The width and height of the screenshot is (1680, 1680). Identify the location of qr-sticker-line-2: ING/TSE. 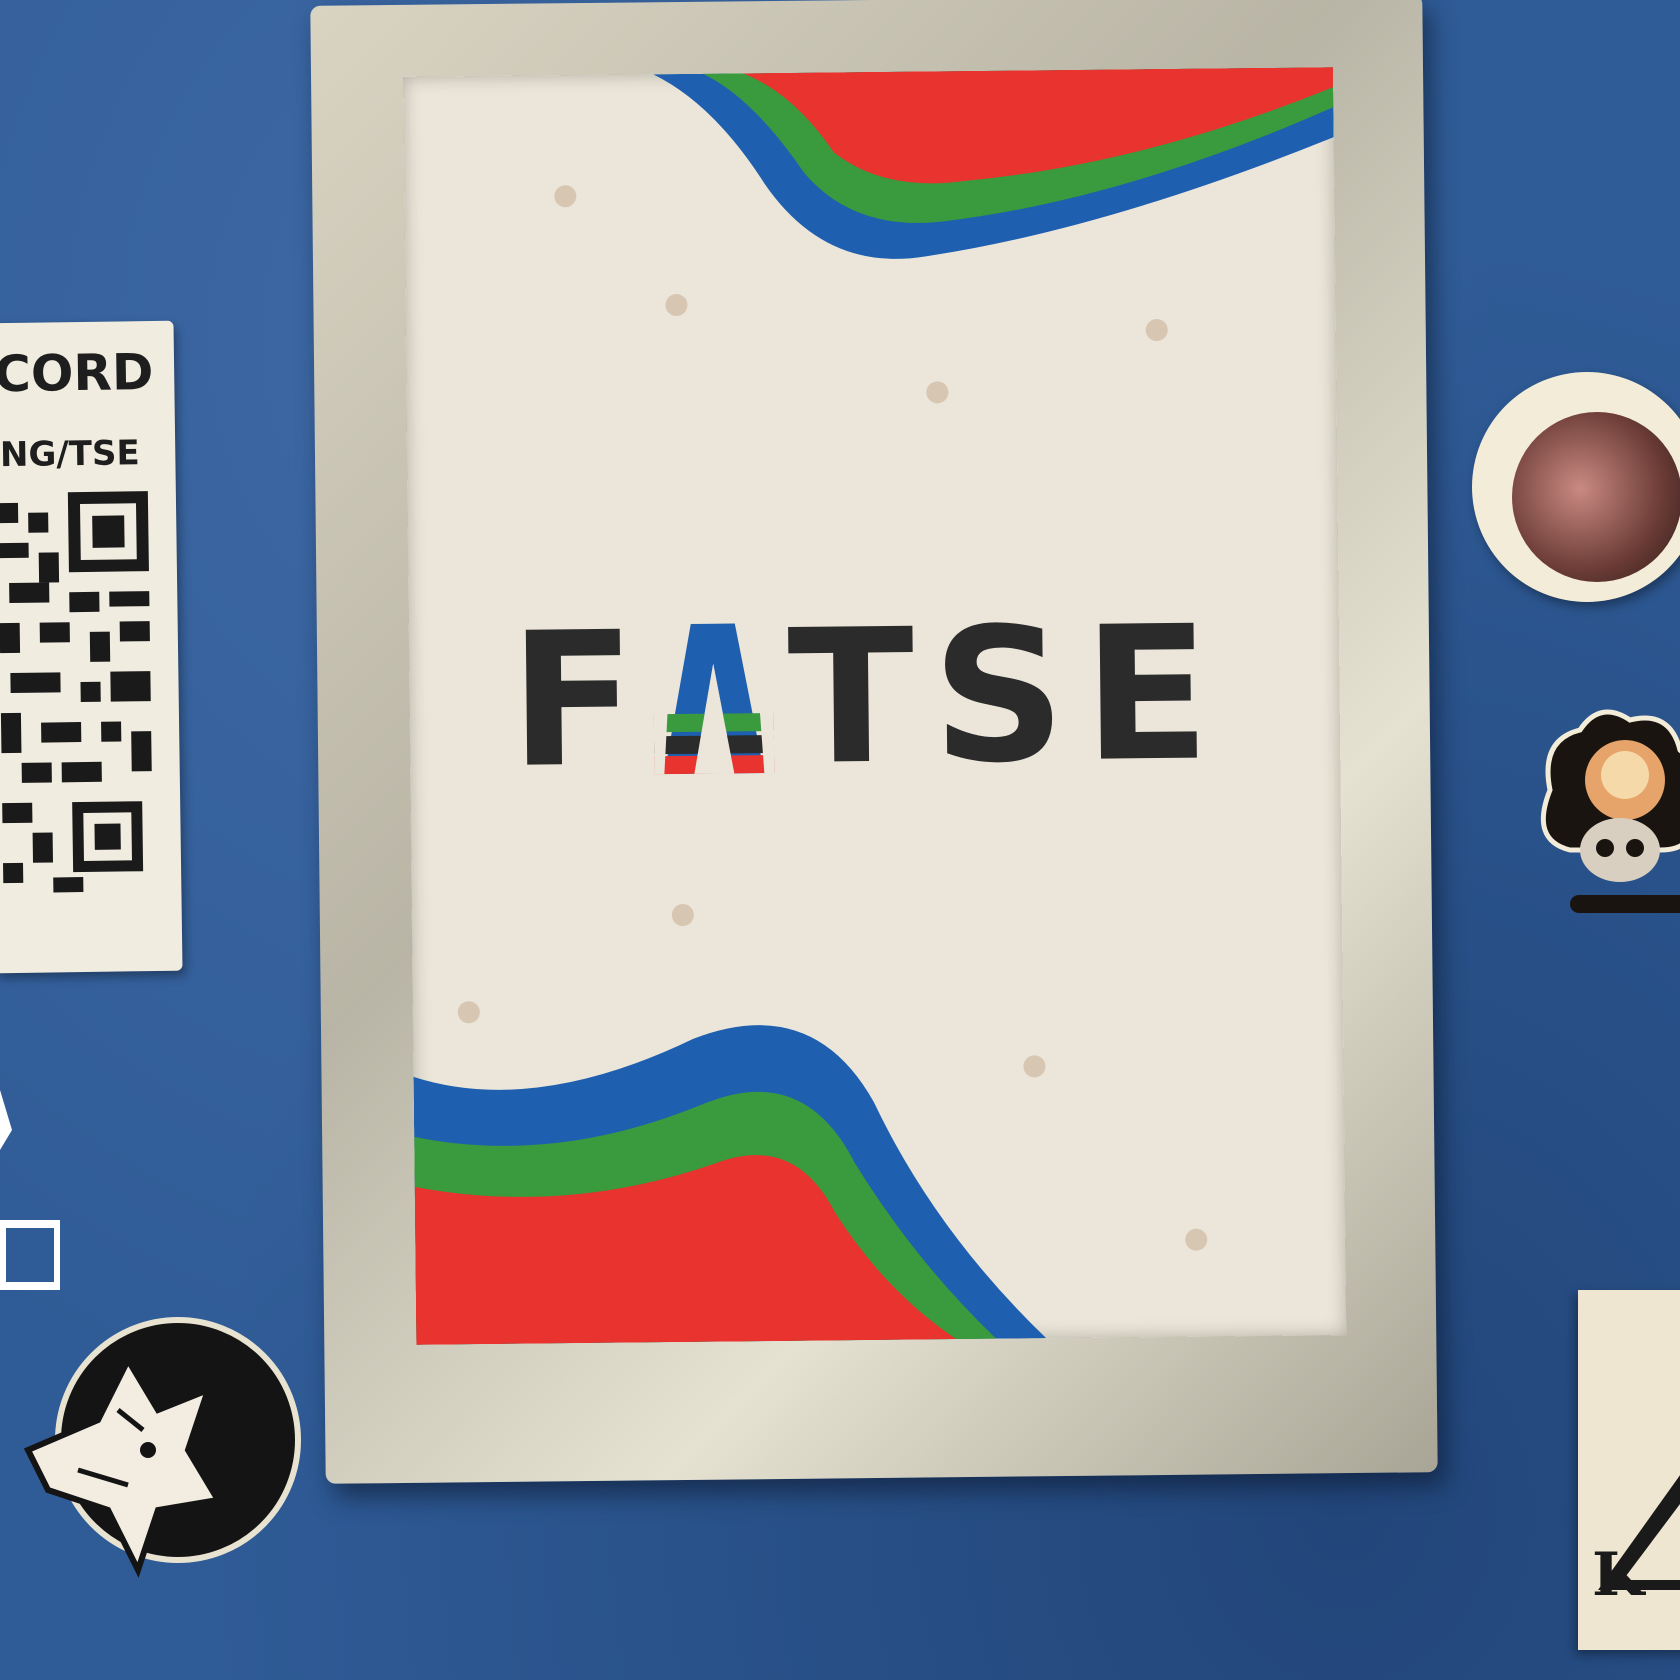
(70, 454).